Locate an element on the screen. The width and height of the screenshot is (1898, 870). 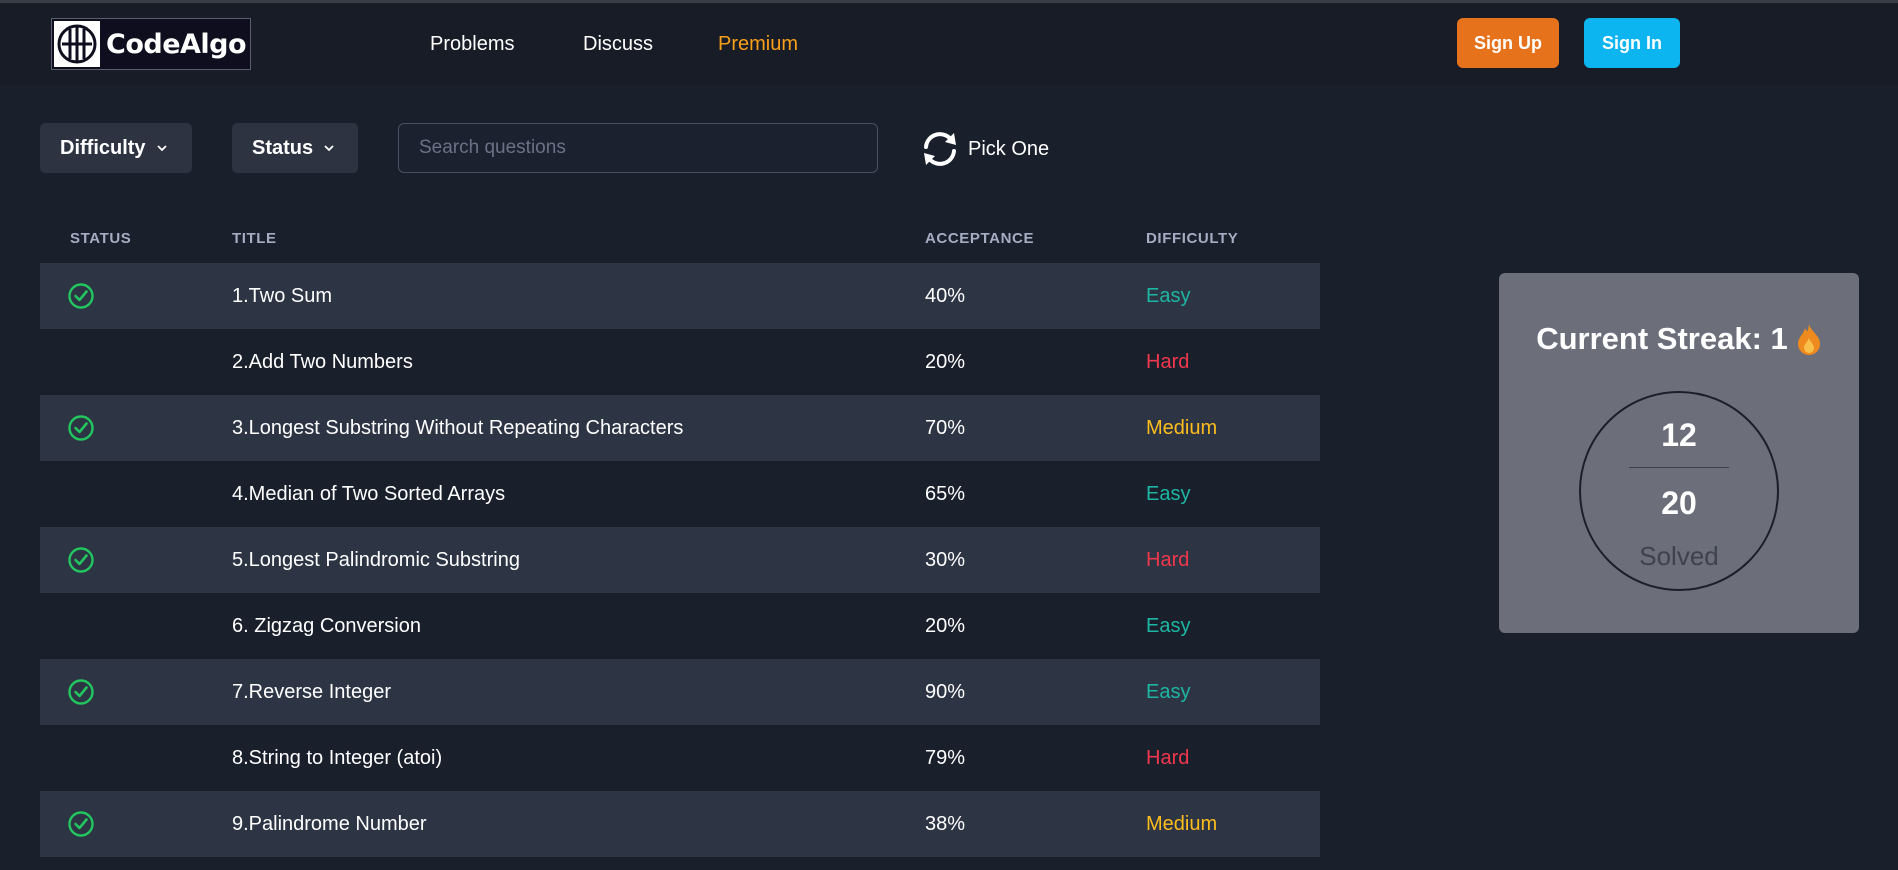
status-dropdown: Status is located at coordinates (295, 148).